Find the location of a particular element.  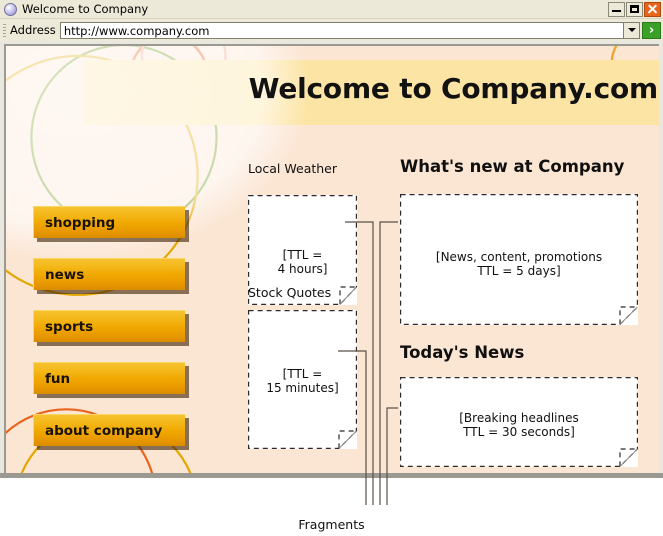

address-dropdown-button is located at coordinates (632, 30).